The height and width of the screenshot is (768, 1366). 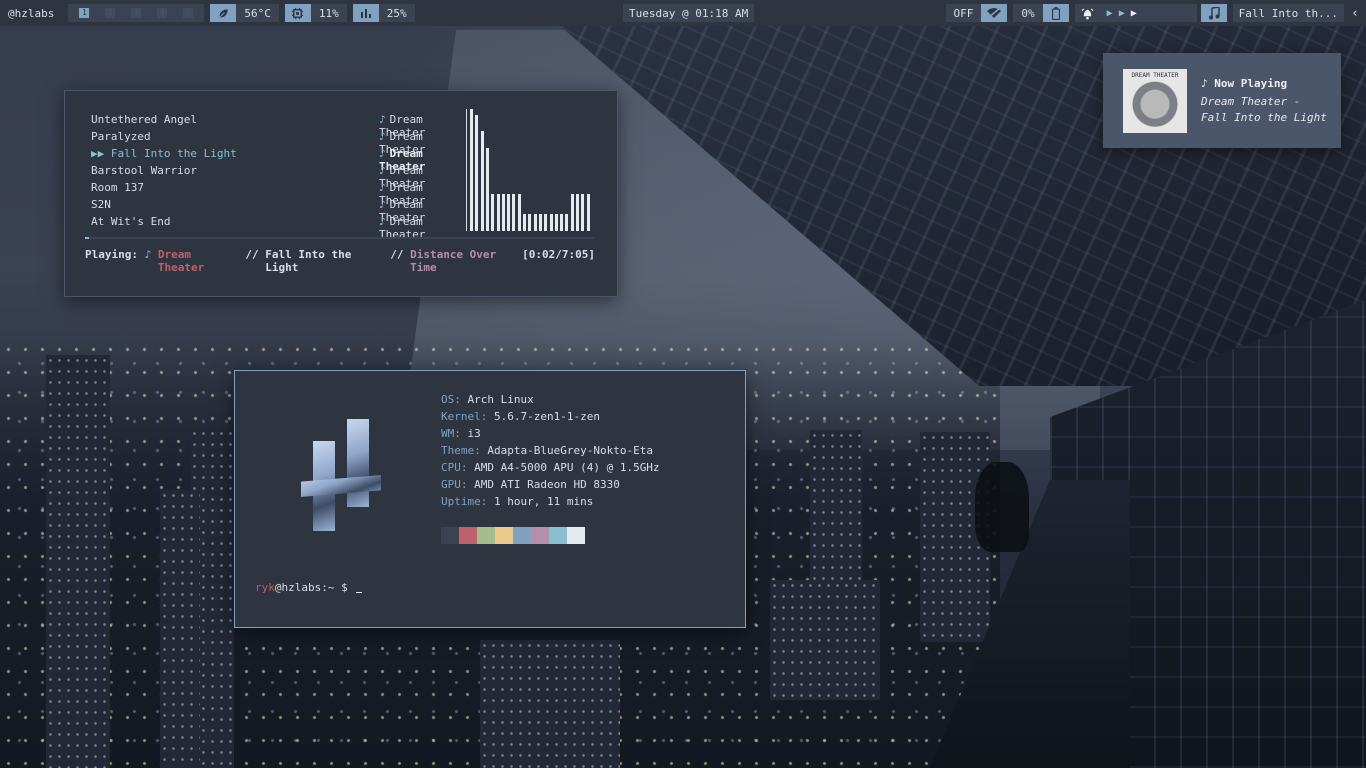 I want to click on info-row: Uptime: 1 hour, 11 mins, so click(x=550, y=503).